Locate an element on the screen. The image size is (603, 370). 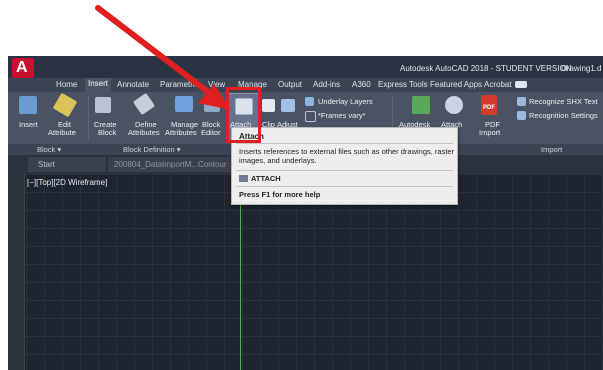
tab-output: Output is located at coordinates (290, 84).